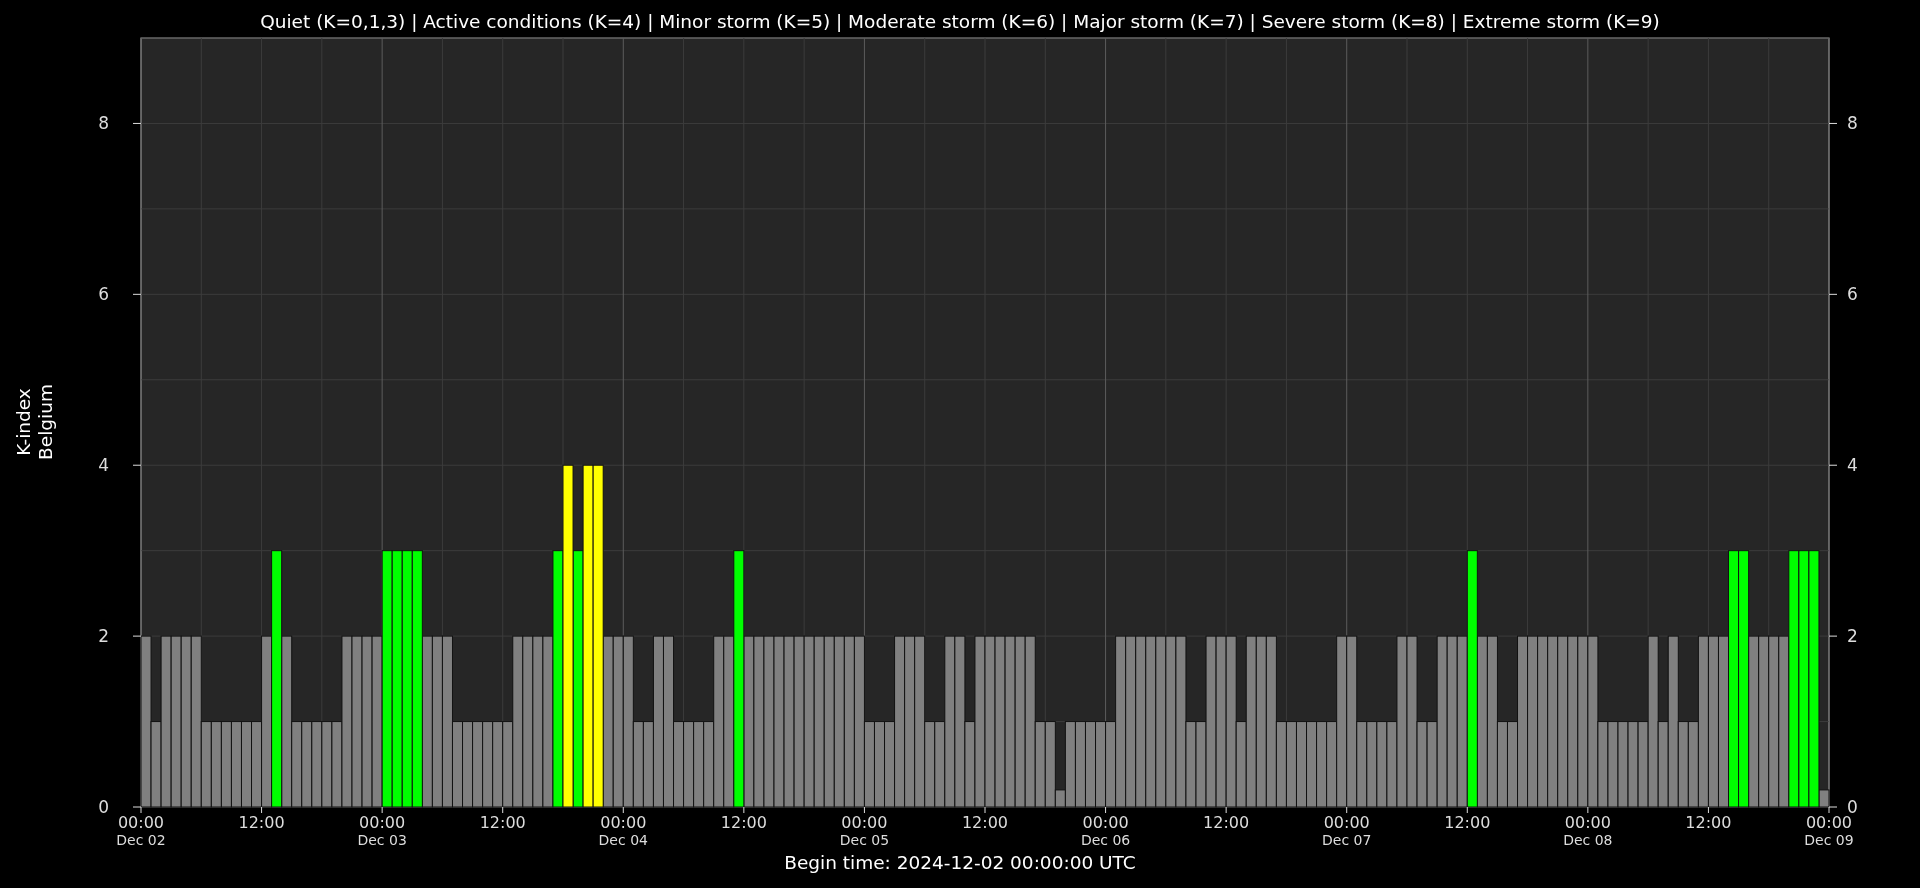  I want to click on chart-title: Quiet (K=0,1,3) | Active conditions (K=4) | Minor storm (K=5) | Moderate storm (K=6) | Major storm (K=7) | Severe storm (K=8) | Extreme storm (K=9), so click(960, 21).